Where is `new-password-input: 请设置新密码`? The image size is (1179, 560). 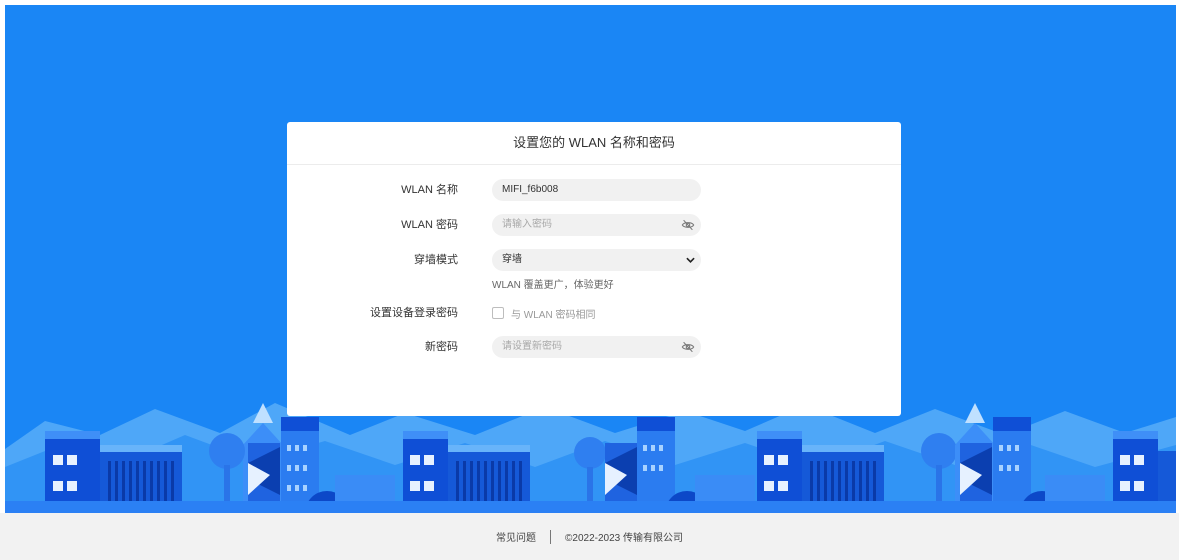 new-password-input: 请设置新密码 is located at coordinates (596, 347).